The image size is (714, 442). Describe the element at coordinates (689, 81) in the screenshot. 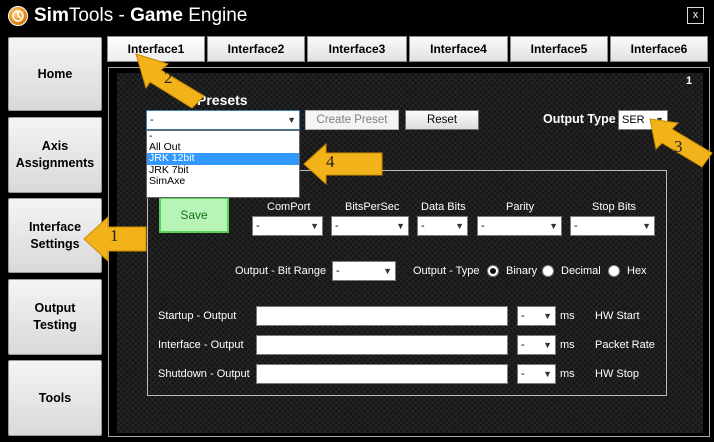

I see `panel-number: 1` at that location.